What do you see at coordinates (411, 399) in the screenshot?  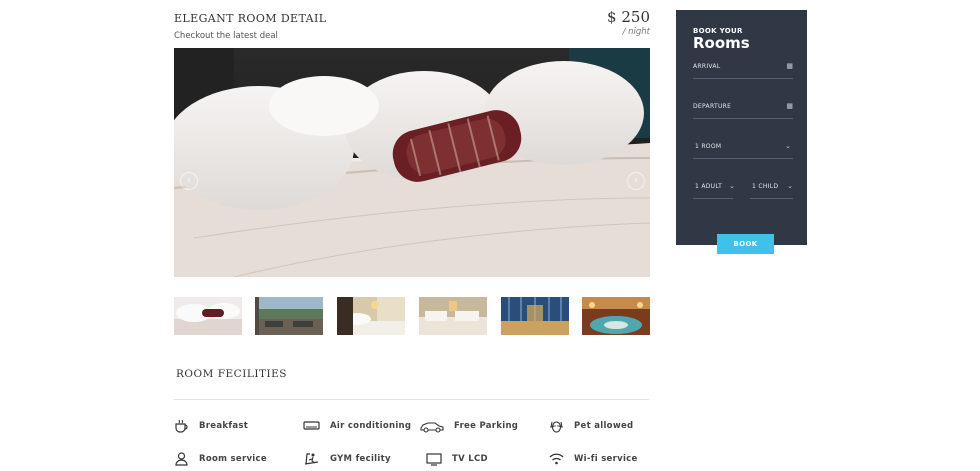 I see `divider` at bounding box center [411, 399].